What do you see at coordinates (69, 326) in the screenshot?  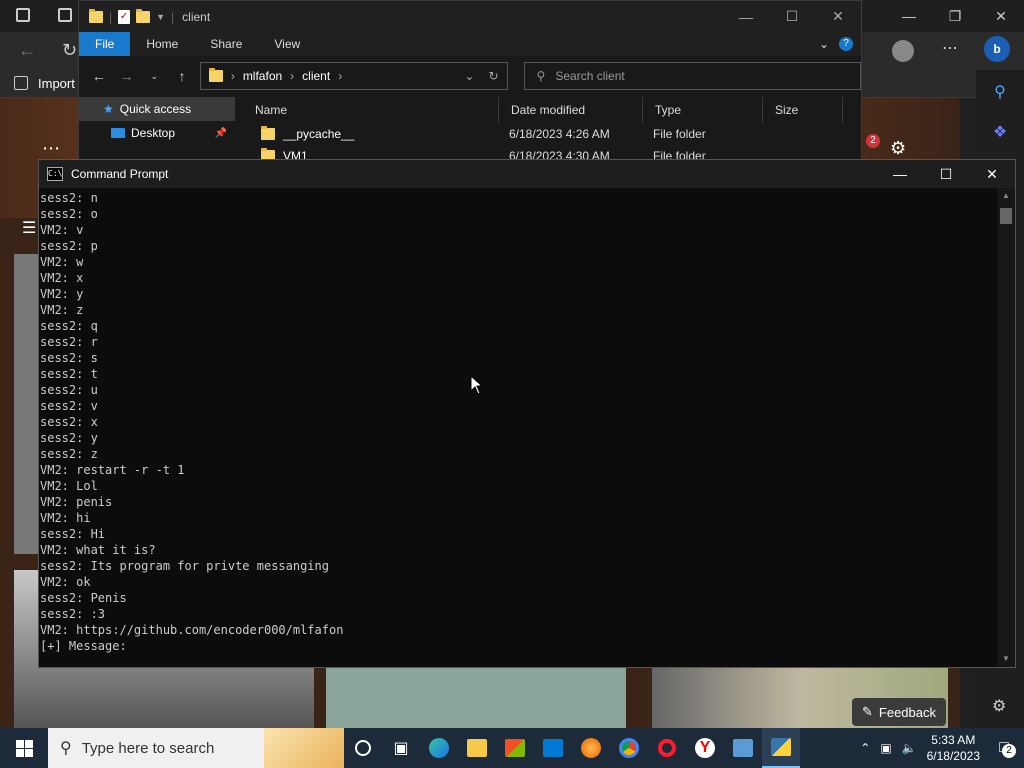 I see `console-line: sess2: q` at bounding box center [69, 326].